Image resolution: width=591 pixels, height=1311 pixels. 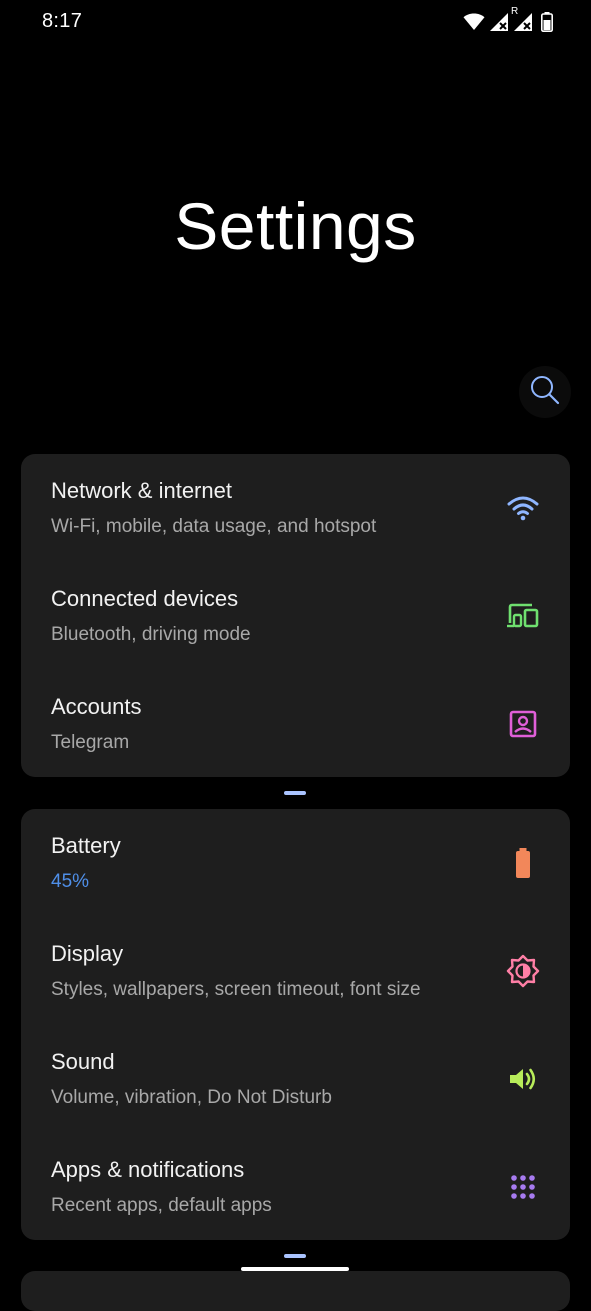 I want to click on status-bar: 8:17 R, so click(x=295, y=23).